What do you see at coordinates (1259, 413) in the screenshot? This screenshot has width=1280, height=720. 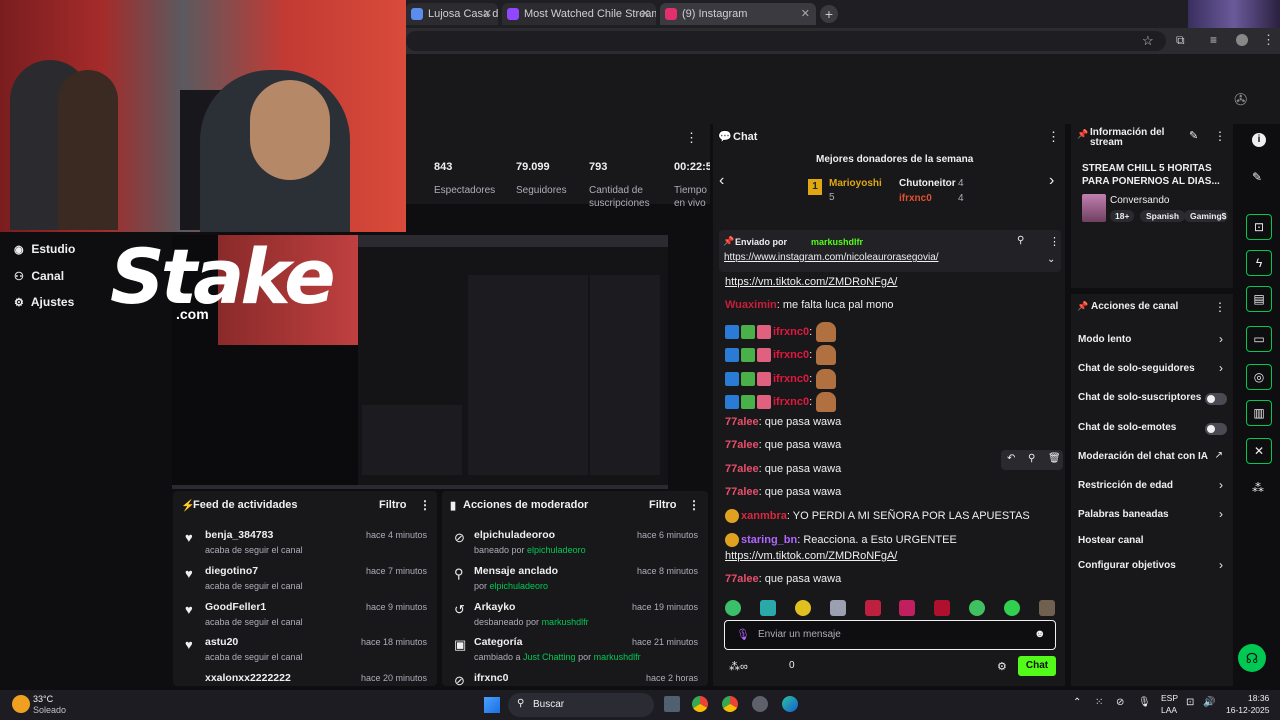 I see `stack-icon: ▥` at bounding box center [1259, 413].